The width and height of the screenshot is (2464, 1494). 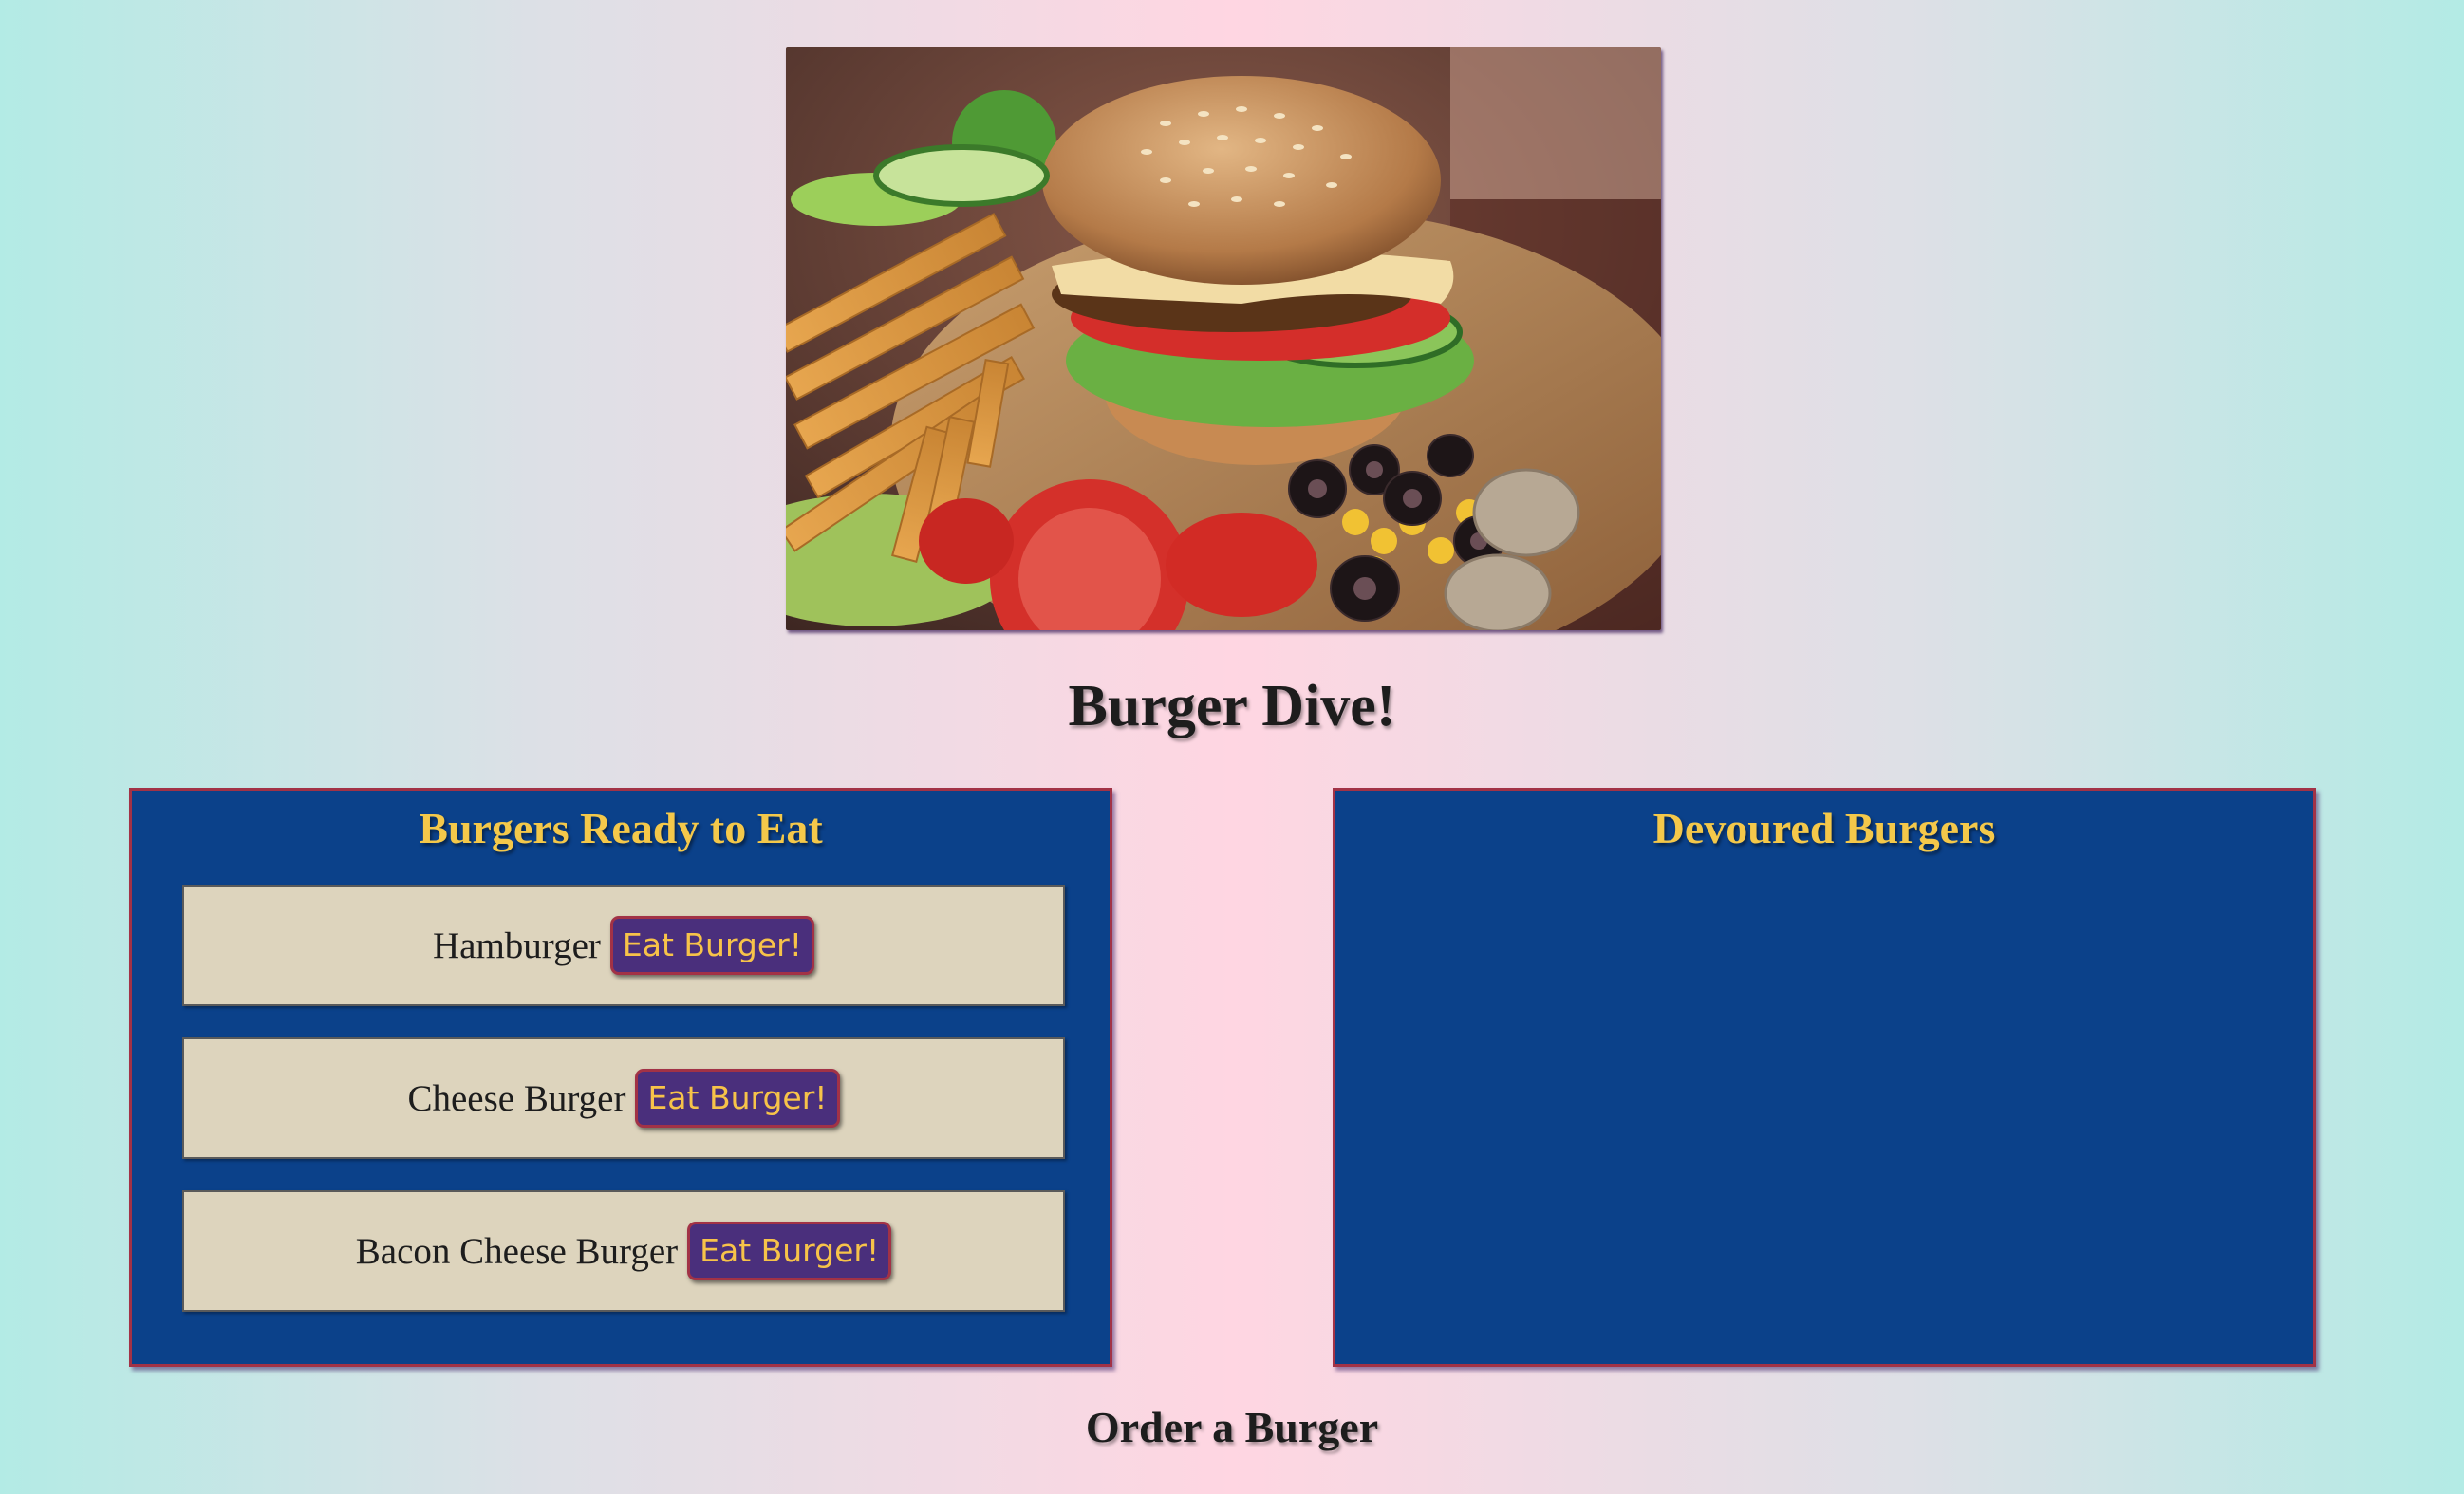 I want to click on devoured-burgers-title: Devoured Burgers, so click(x=1824, y=828).